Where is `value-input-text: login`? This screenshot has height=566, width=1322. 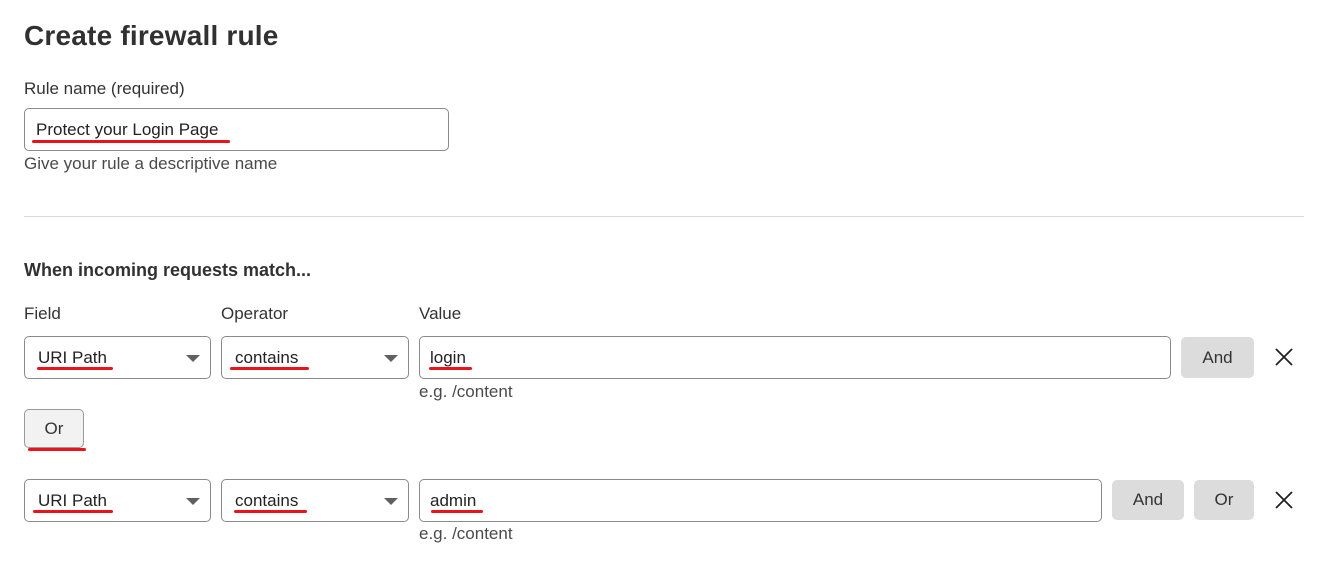 value-input-text: login is located at coordinates (448, 357).